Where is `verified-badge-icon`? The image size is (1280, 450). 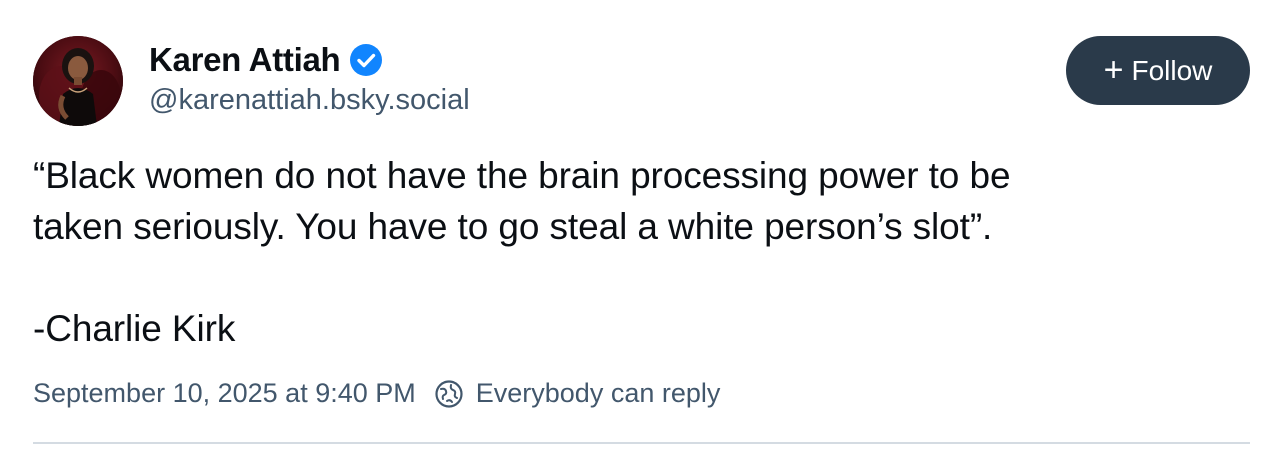 verified-badge-icon is located at coordinates (366, 60).